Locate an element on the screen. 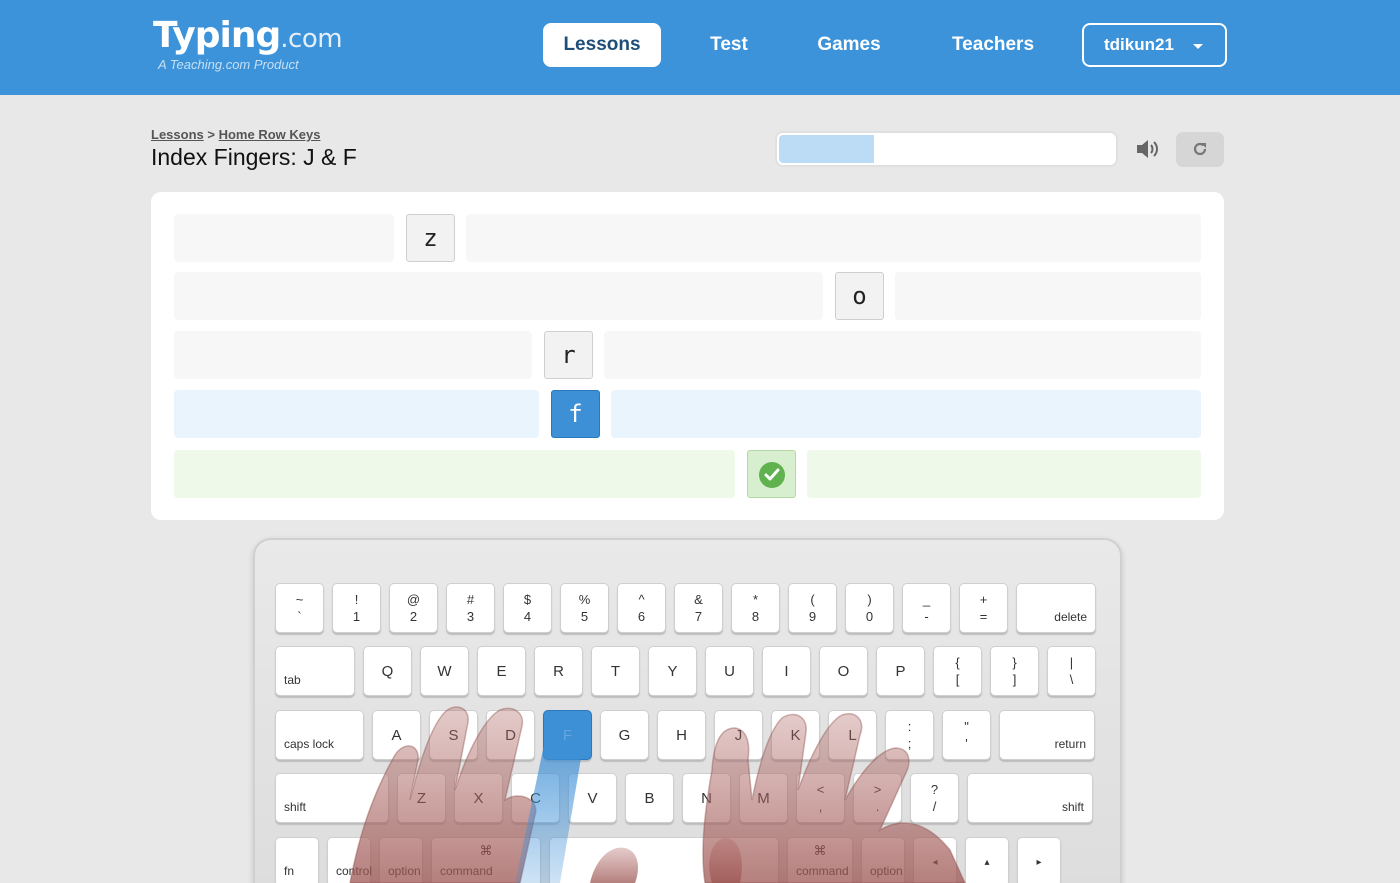 Image resolution: width=1400 pixels, height=883 pixels. key-v: V is located at coordinates (592, 798).